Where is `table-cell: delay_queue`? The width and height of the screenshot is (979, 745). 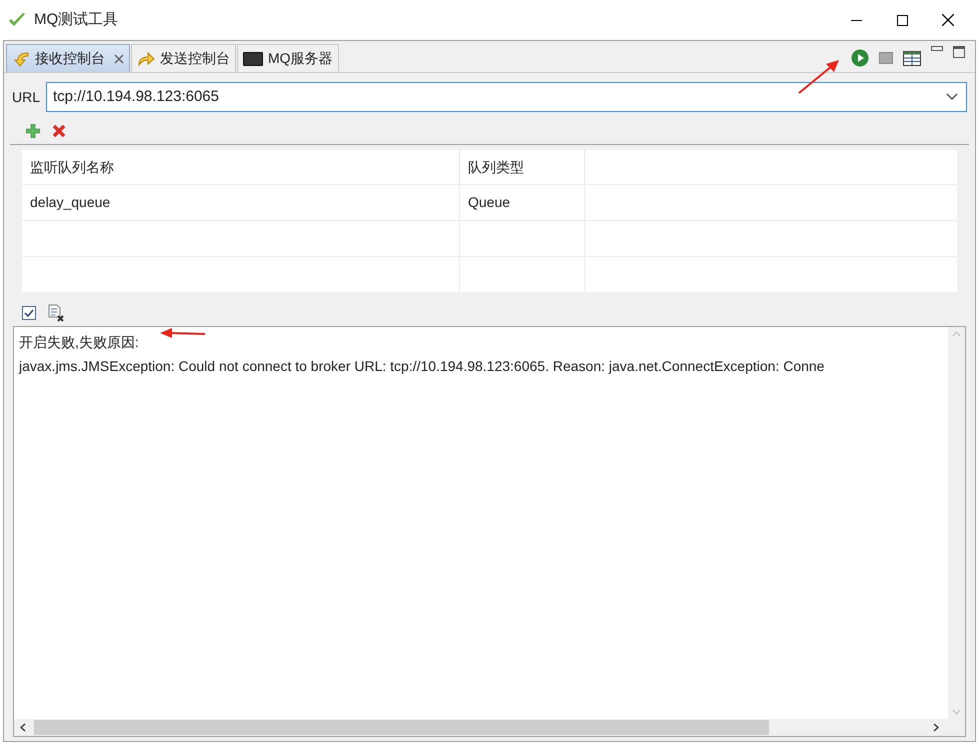
table-cell: delay_queue is located at coordinates (241, 202).